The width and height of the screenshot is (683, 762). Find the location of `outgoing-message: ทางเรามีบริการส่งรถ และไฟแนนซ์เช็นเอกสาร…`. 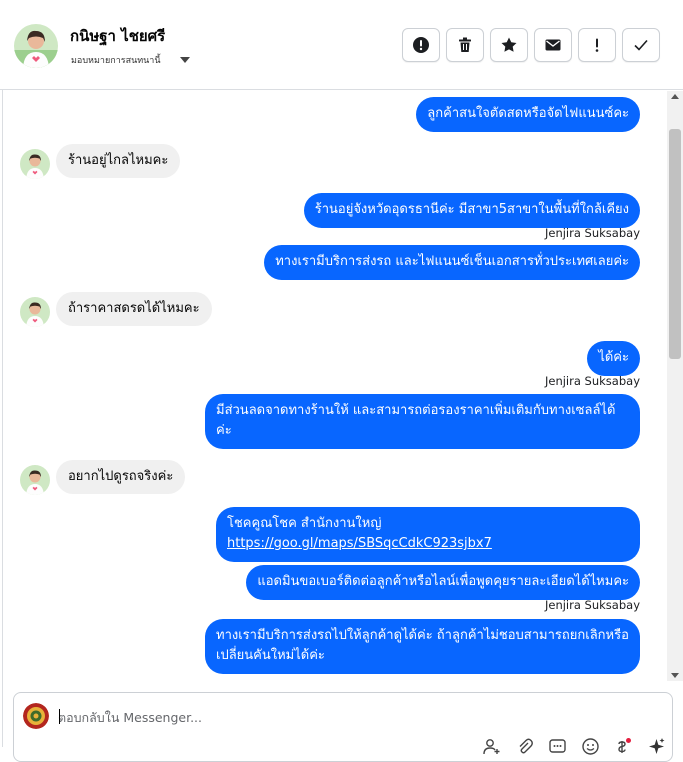

outgoing-message: ทางเรามีบริการส่งรถ และไฟแนนซ์เช็นเอกสาร… is located at coordinates (452, 262).